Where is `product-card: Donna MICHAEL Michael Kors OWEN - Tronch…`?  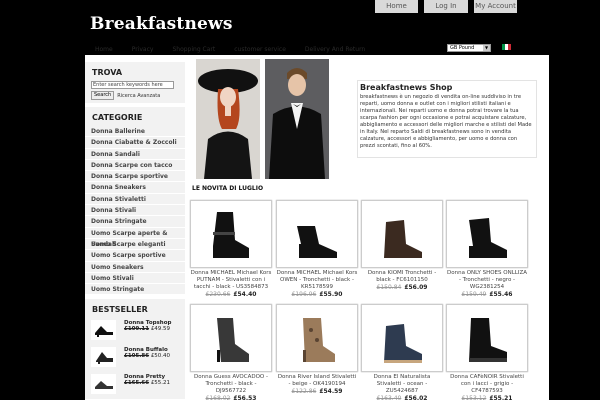 product-card: Donna MICHAEL Michael Kors OWEN - Tronch… is located at coordinates (318, 249).